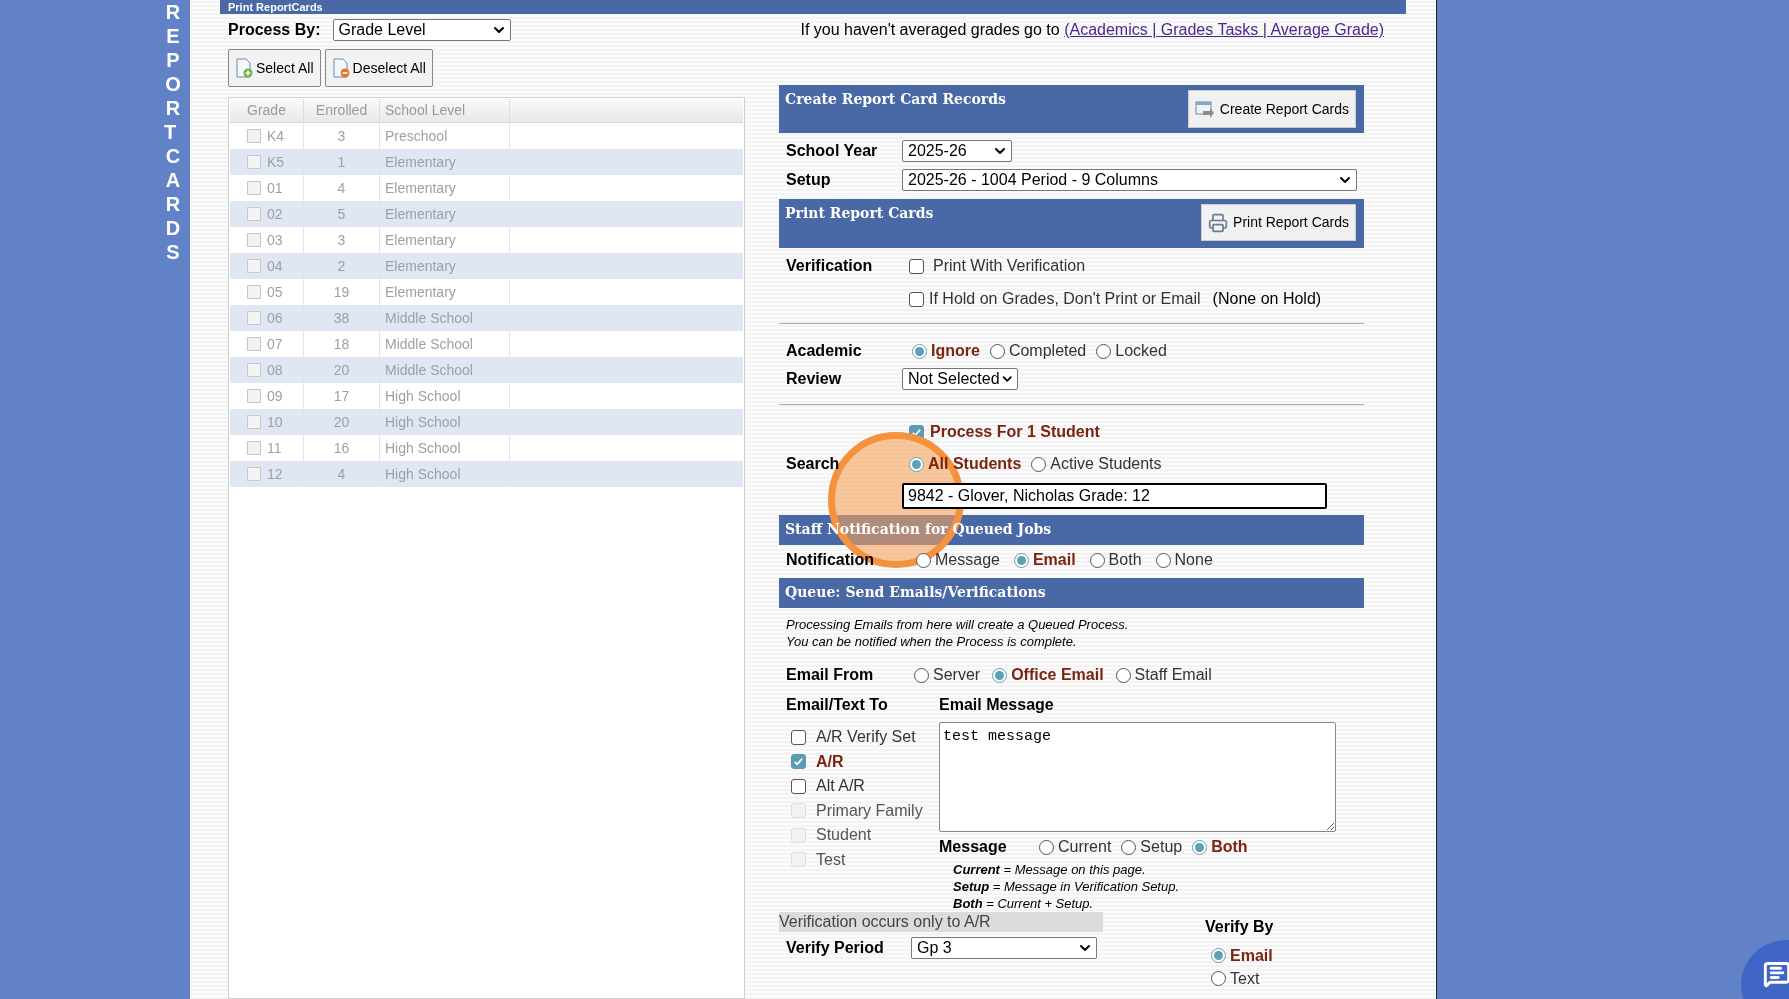 The width and height of the screenshot is (1789, 999). I want to click on table-cell-text: 05, so click(275, 292).